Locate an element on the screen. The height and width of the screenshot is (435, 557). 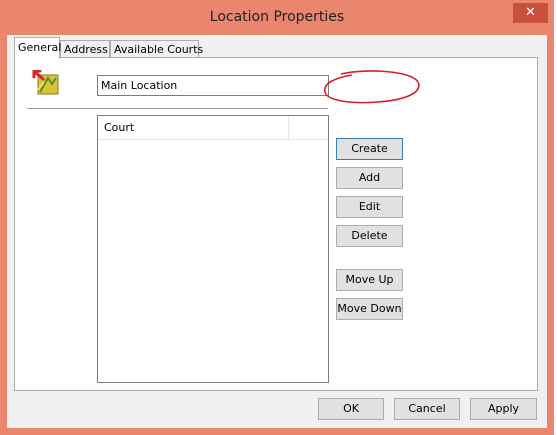
separator is located at coordinates (177, 109).